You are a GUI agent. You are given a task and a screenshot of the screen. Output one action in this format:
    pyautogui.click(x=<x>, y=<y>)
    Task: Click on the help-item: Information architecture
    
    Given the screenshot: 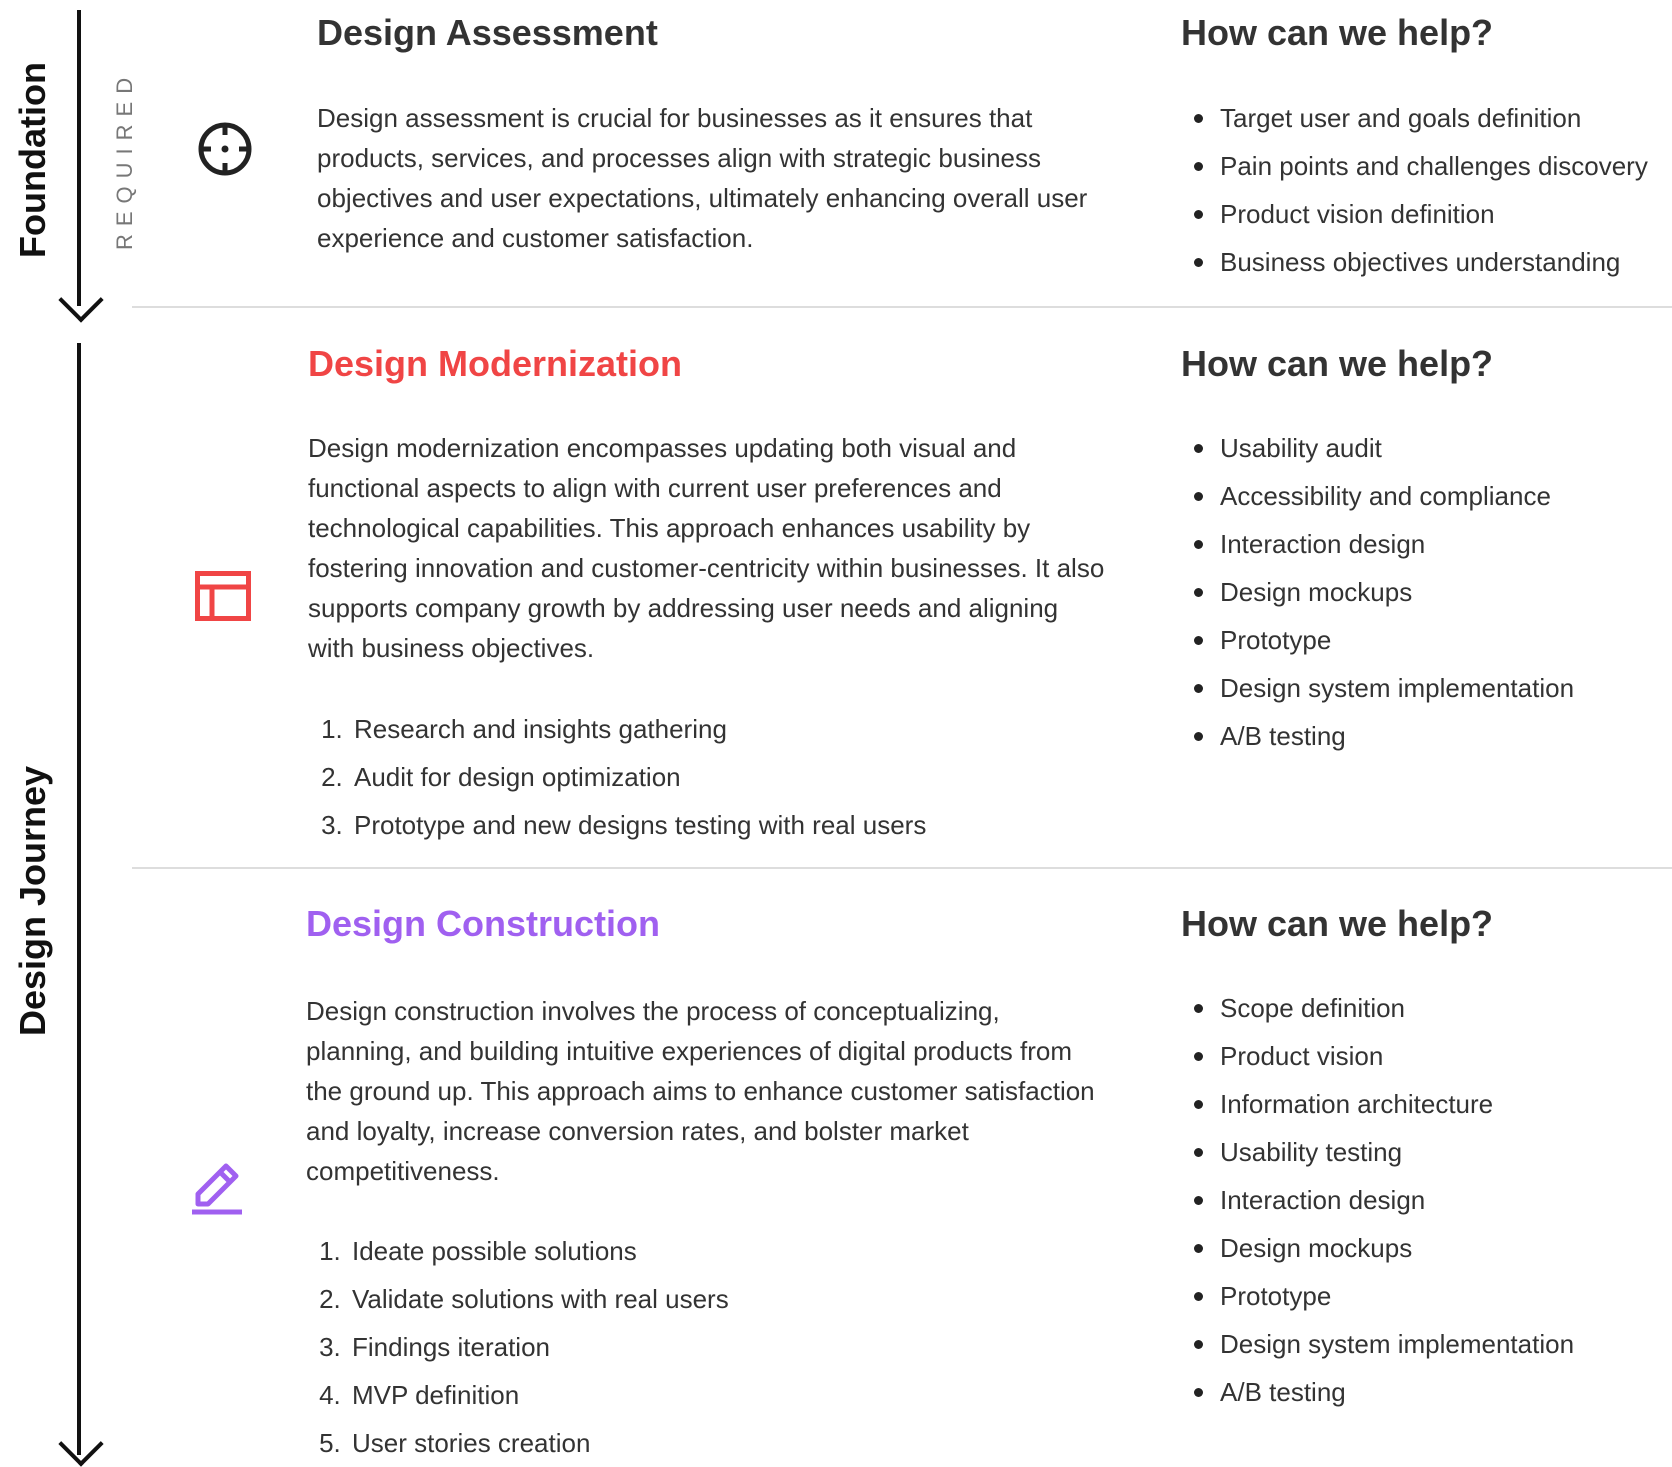 What is the action you would take?
    pyautogui.click(x=1383, y=1104)
    